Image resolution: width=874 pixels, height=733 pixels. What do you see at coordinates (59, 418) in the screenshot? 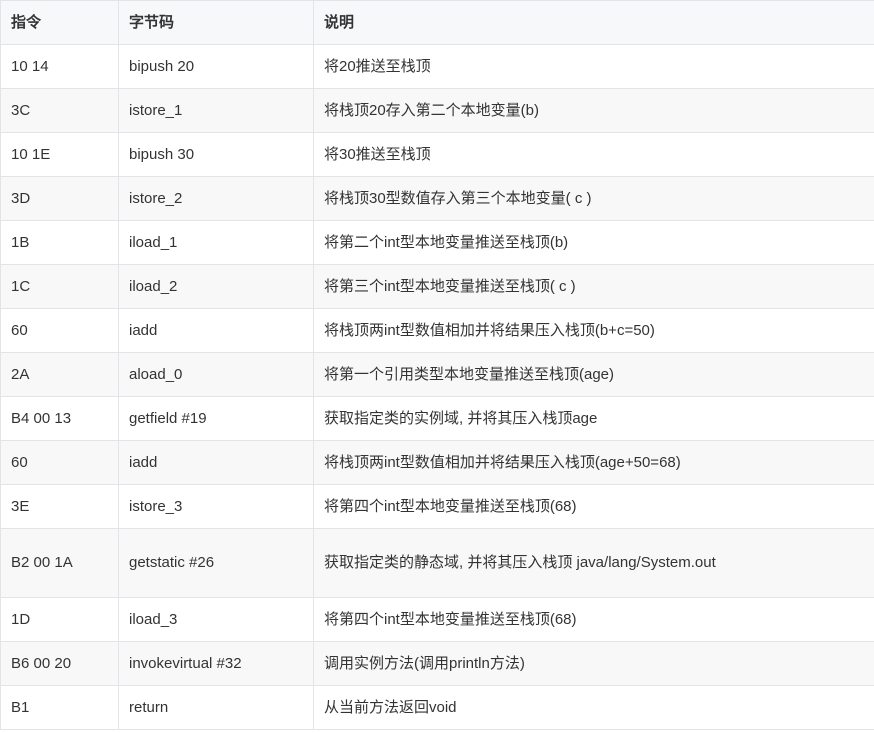
I see `cell-instruction: B4 00 13` at bounding box center [59, 418].